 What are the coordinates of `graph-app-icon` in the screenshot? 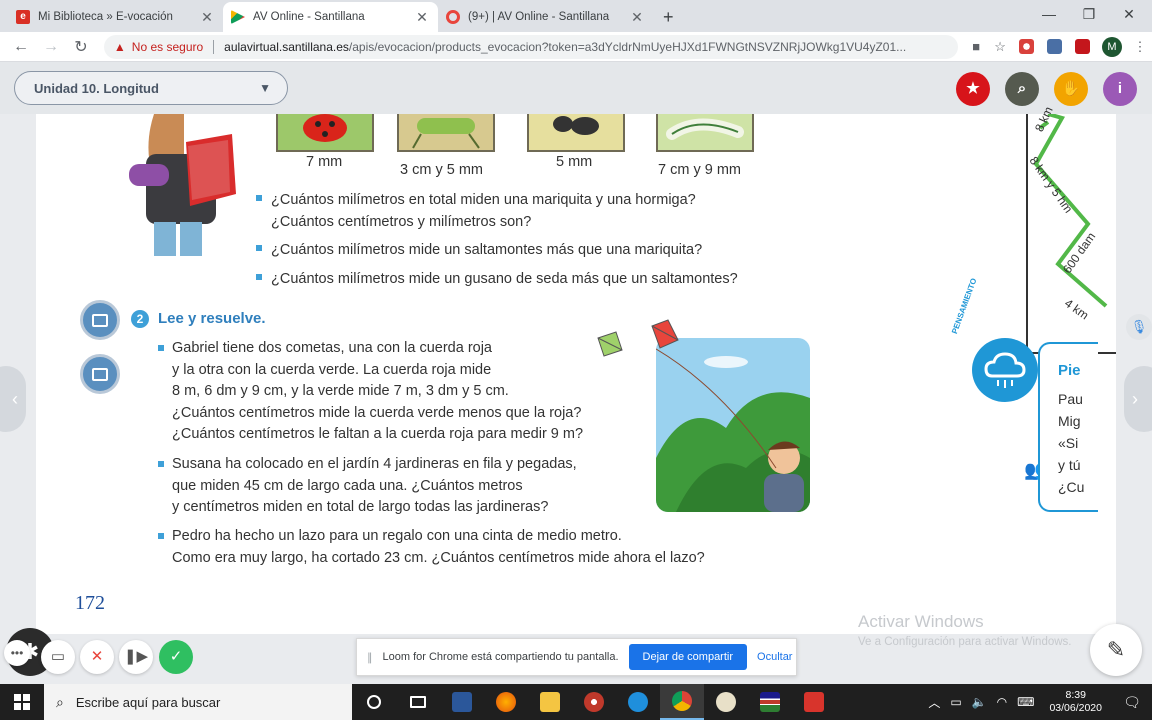 It's located at (814, 702).